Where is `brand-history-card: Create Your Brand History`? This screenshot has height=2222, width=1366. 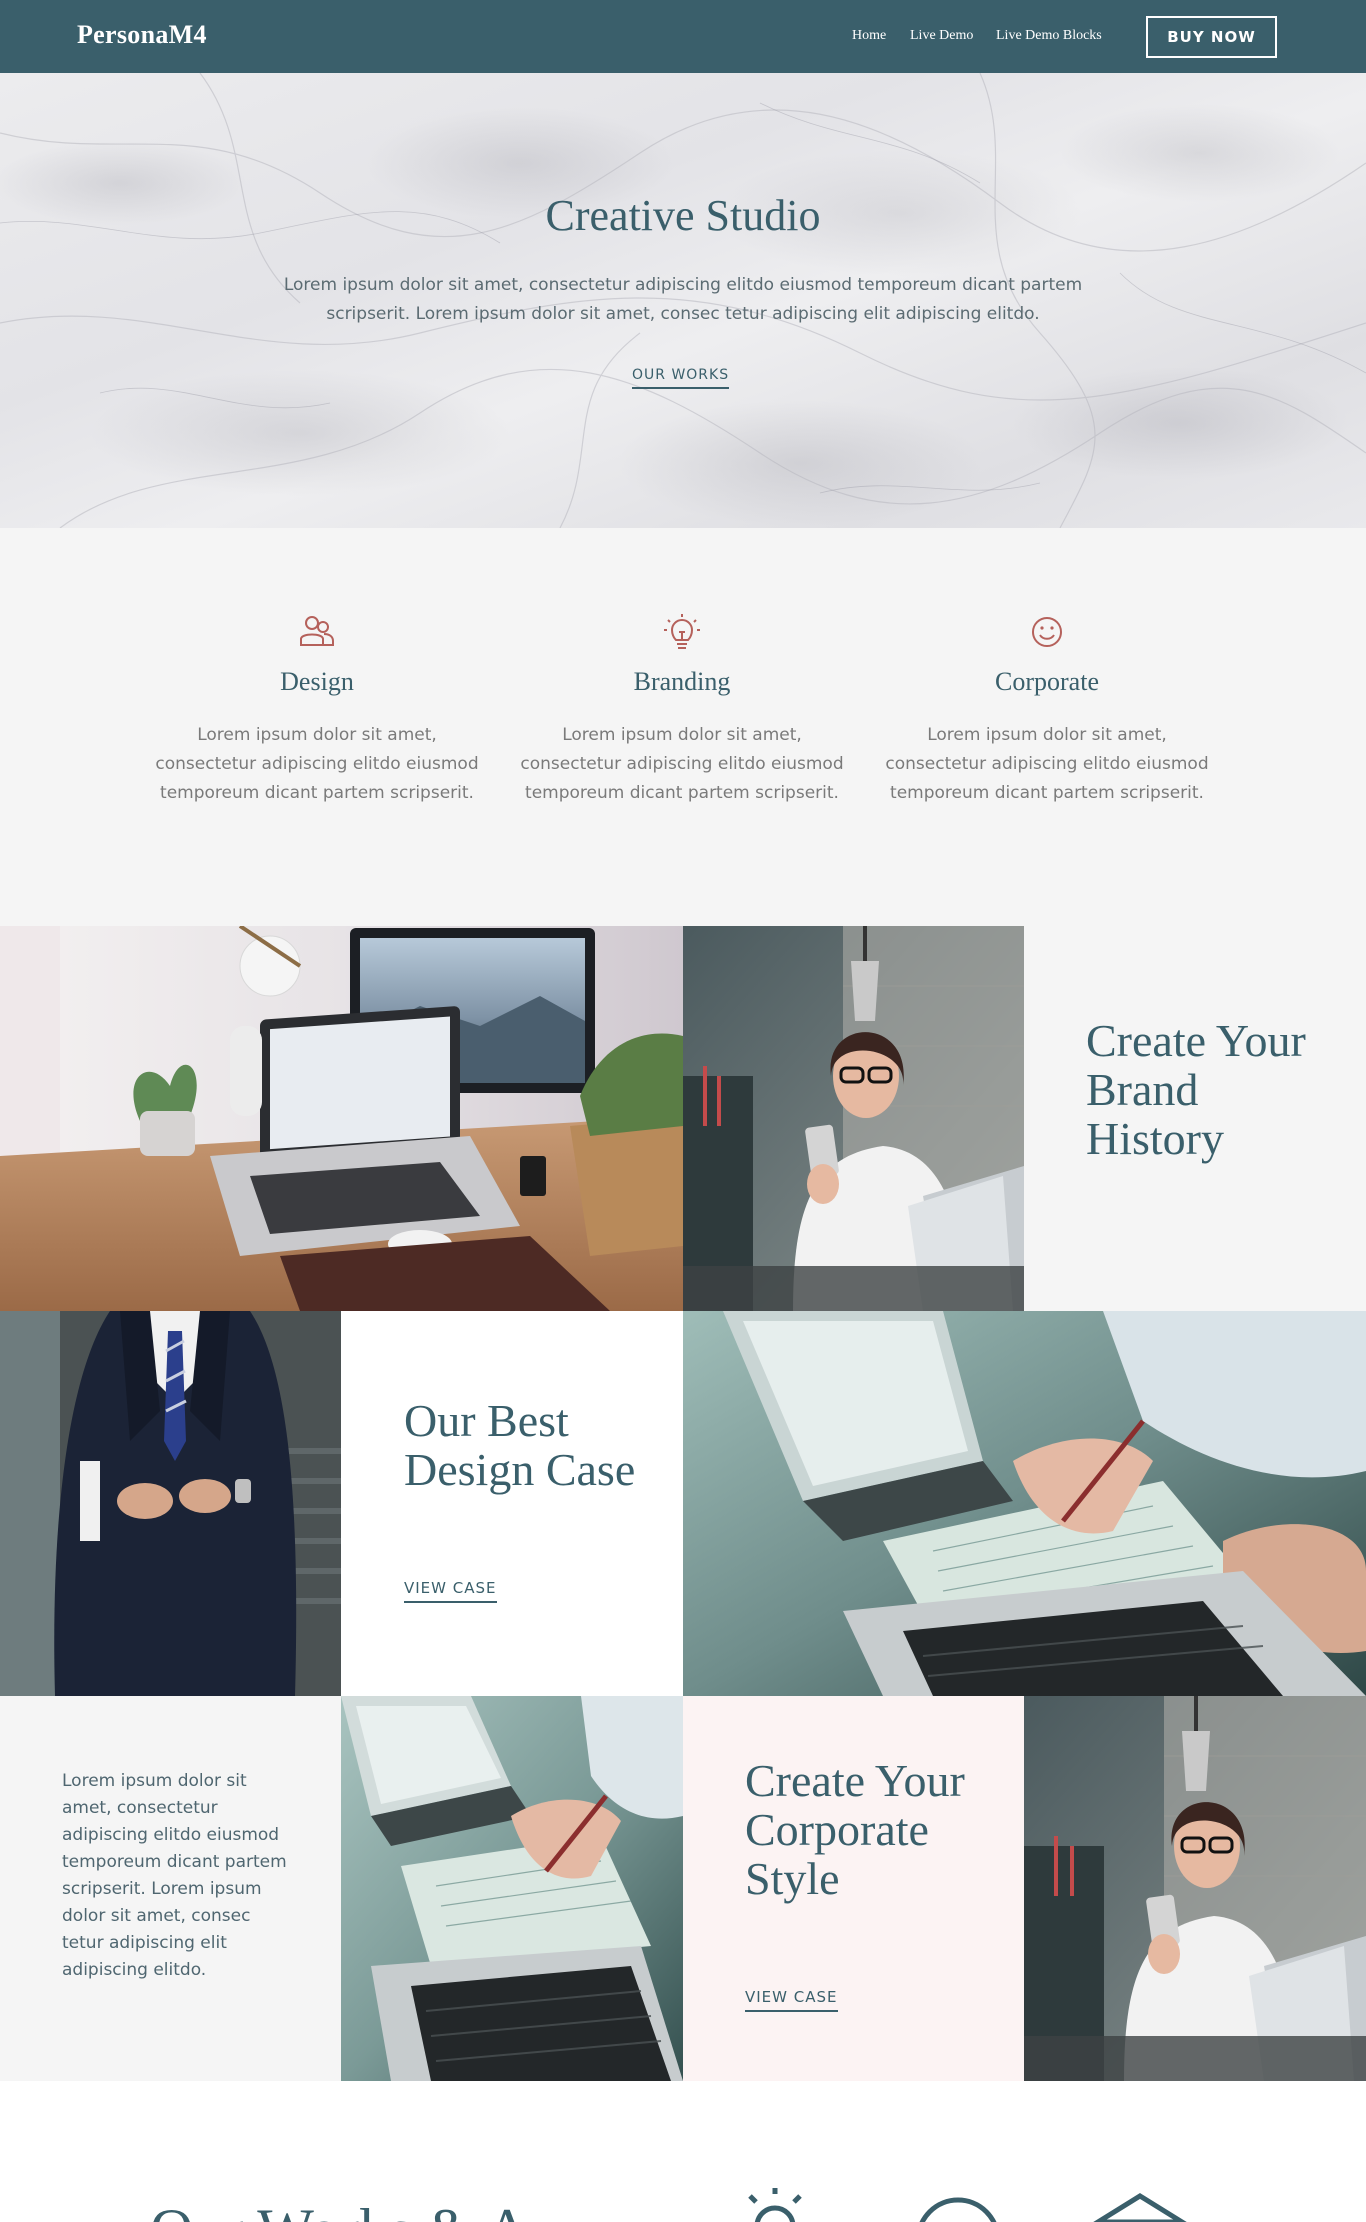
brand-history-card: Create Your Brand History is located at coordinates (1195, 1118).